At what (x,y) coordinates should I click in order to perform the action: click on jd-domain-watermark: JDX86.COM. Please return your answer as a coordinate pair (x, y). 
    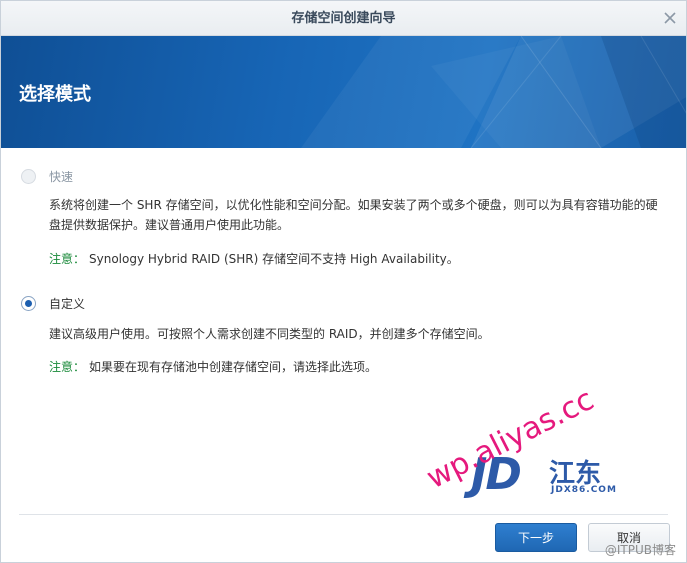
    Looking at the image, I should click on (584, 490).